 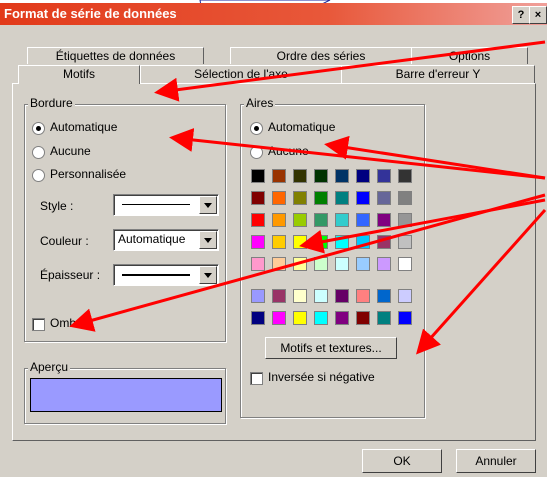 What do you see at coordinates (422, 226) in the screenshot?
I see `arrow-to-palette` at bounding box center [422, 226].